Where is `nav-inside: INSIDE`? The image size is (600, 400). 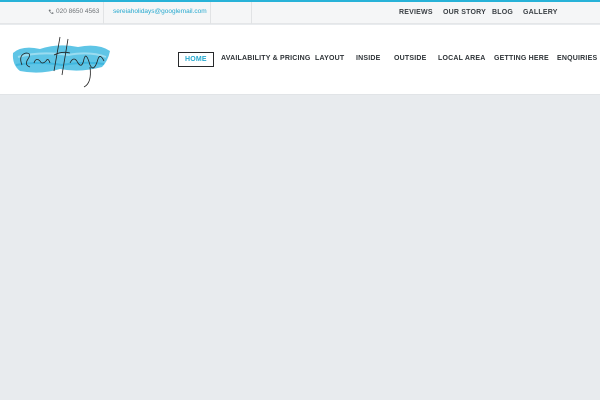
nav-inside: INSIDE is located at coordinates (368, 58).